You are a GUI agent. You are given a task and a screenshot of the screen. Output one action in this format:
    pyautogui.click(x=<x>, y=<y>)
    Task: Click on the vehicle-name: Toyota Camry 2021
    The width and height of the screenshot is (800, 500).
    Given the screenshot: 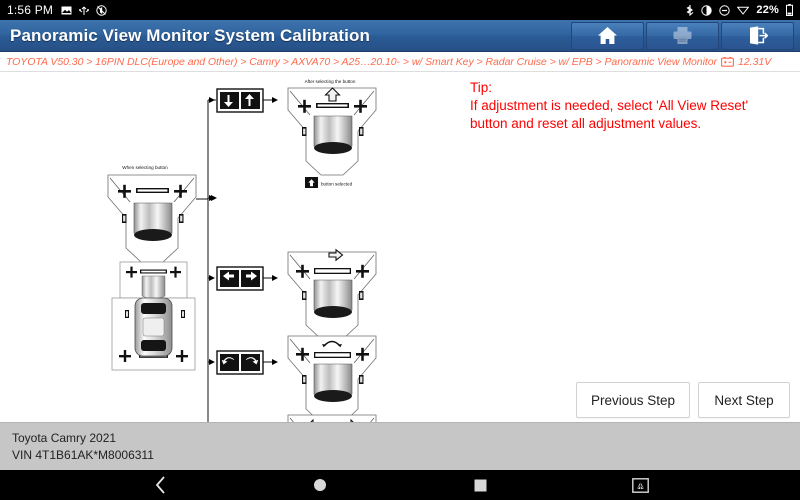 What is the action you would take?
    pyautogui.click(x=64, y=438)
    